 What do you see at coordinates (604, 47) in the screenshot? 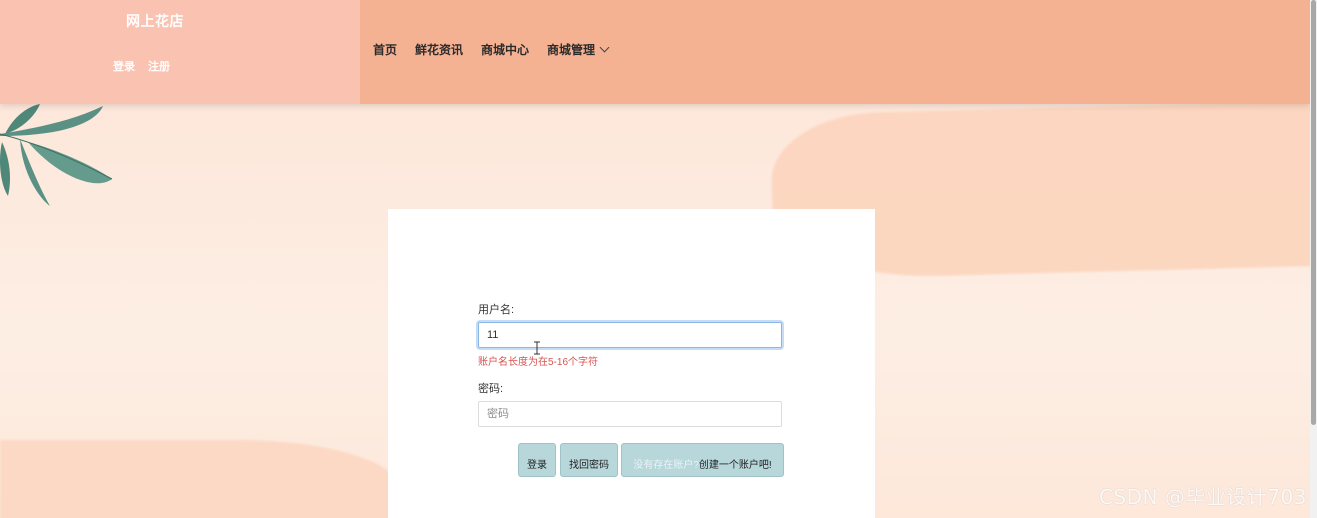
I see `chevron-down-icon` at bounding box center [604, 47].